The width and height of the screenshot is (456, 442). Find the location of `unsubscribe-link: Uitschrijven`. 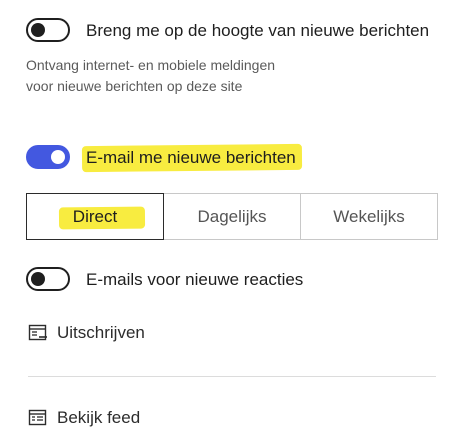

unsubscribe-link: Uitschrijven is located at coordinates (86, 333).